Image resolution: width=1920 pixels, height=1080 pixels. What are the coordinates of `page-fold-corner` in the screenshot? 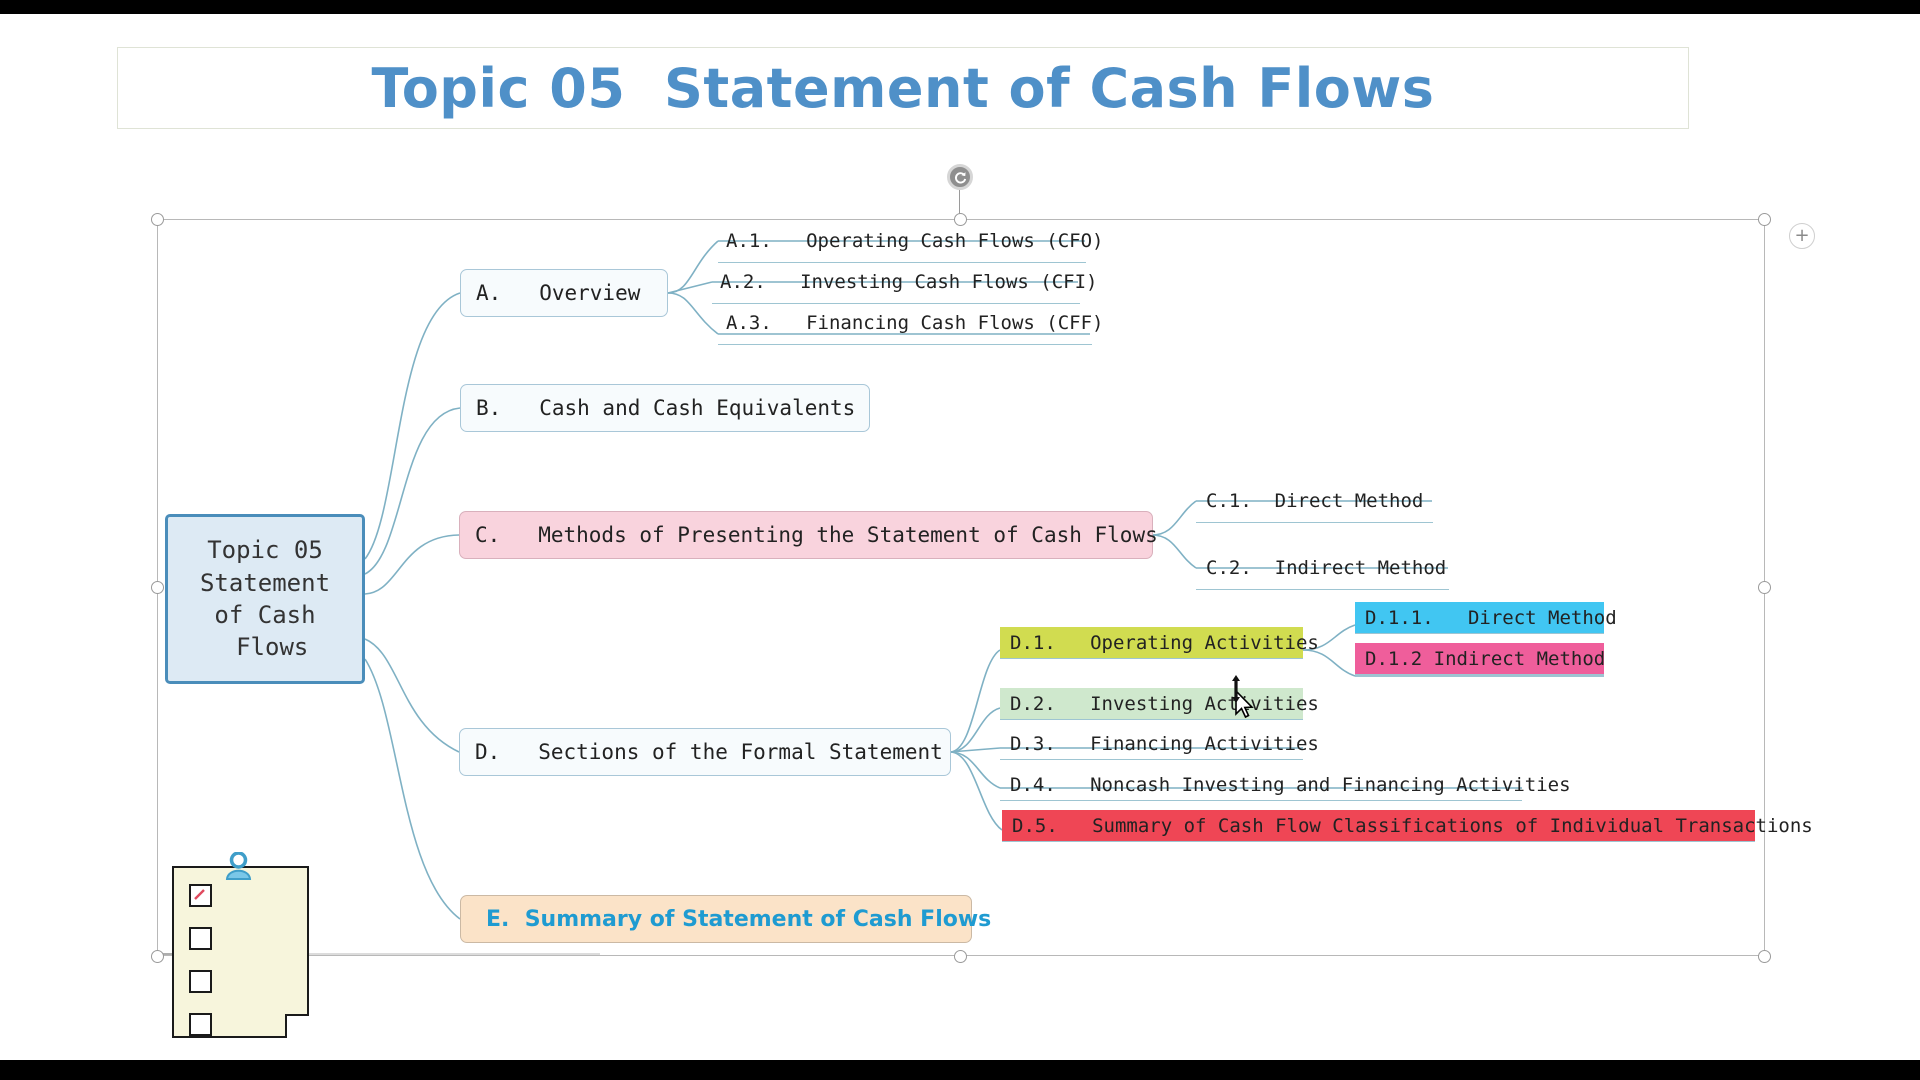 It's located at (297, 1026).